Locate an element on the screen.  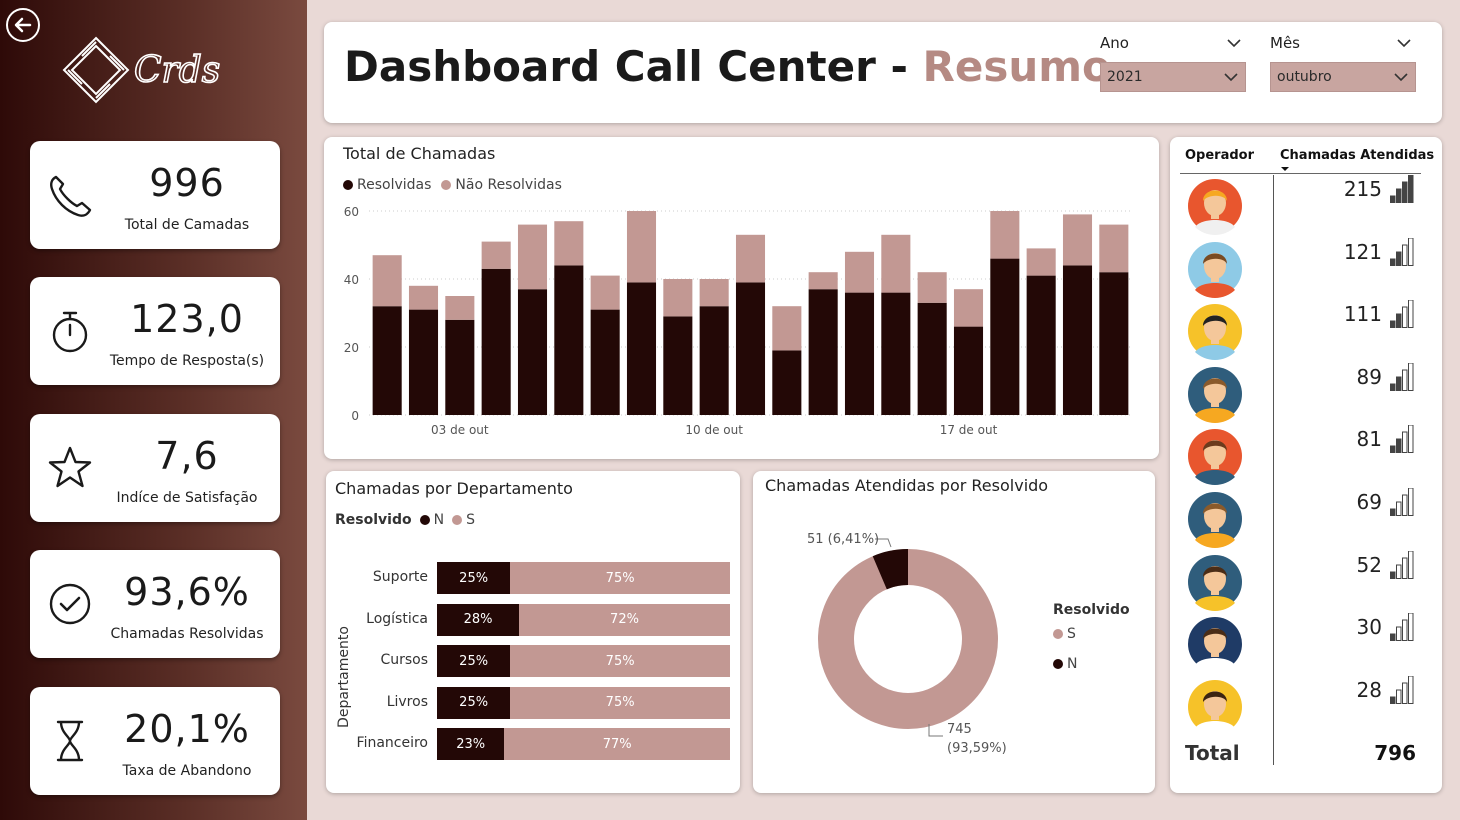
legend-title: Resolvido is located at coordinates (1091, 610).